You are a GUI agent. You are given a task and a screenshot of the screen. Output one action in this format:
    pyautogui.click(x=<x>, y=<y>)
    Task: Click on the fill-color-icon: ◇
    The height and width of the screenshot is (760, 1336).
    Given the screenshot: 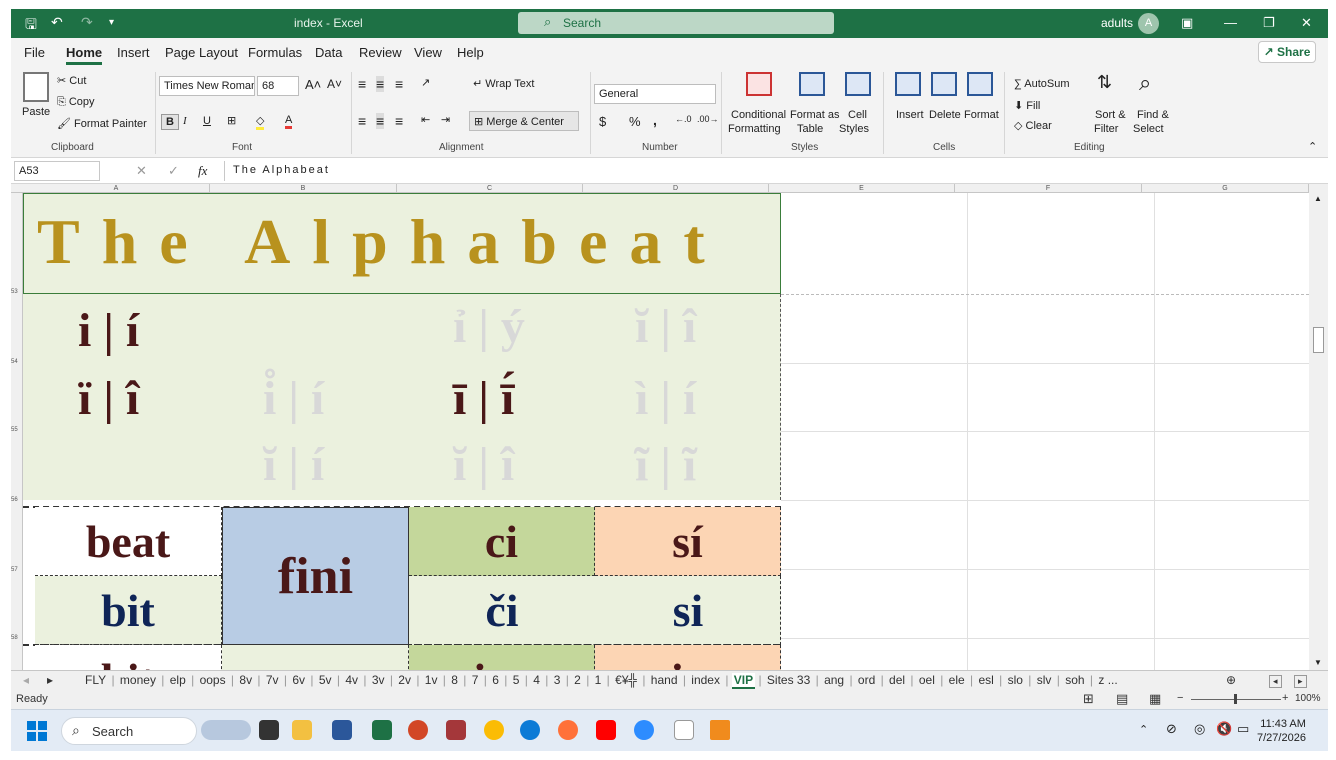 What is the action you would take?
    pyautogui.click(x=260, y=122)
    